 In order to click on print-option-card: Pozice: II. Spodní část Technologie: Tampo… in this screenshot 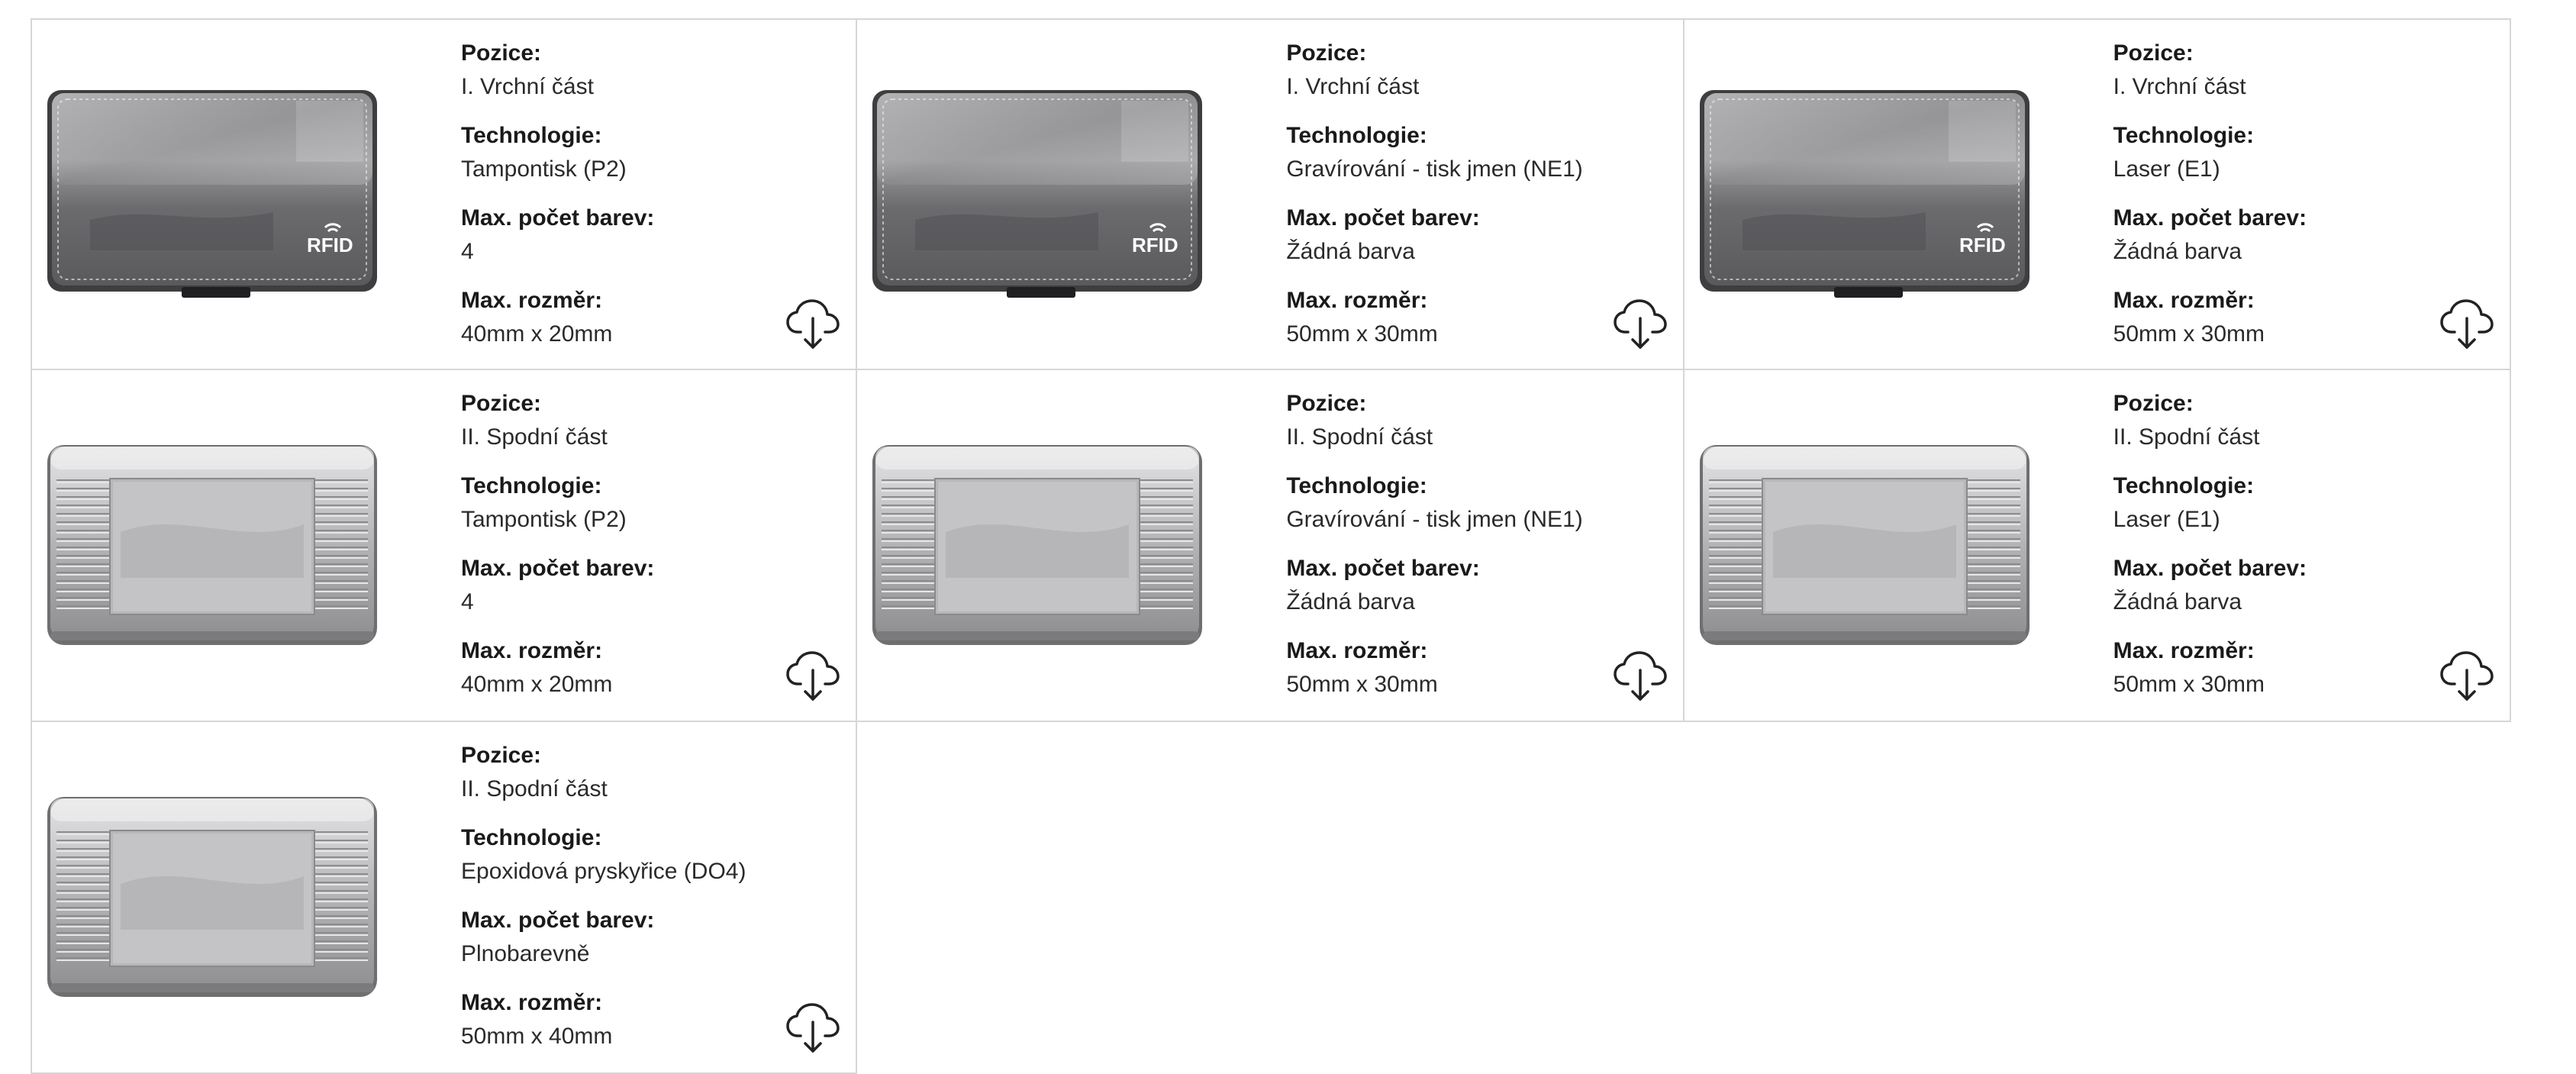, I will do `click(445, 546)`.